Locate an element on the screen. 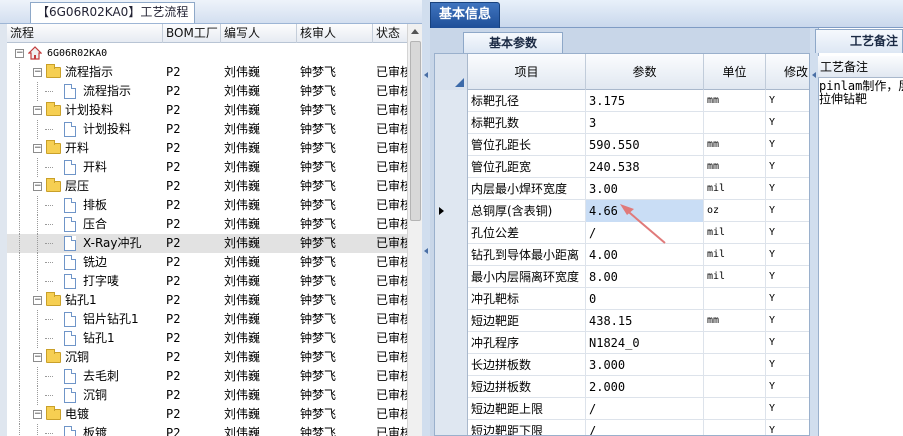  param-cell-value: 8.00 is located at coordinates (645, 277).